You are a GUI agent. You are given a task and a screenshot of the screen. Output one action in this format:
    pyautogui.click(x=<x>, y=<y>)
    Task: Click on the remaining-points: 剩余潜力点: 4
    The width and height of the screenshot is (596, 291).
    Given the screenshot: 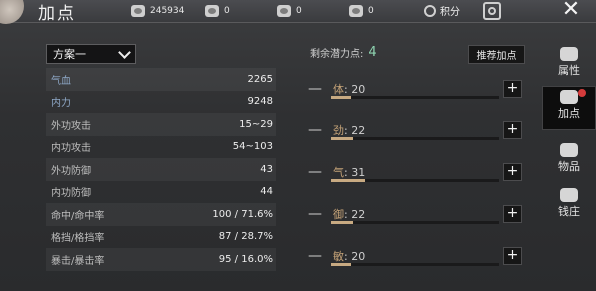 What is the action you would take?
    pyautogui.click(x=343, y=52)
    